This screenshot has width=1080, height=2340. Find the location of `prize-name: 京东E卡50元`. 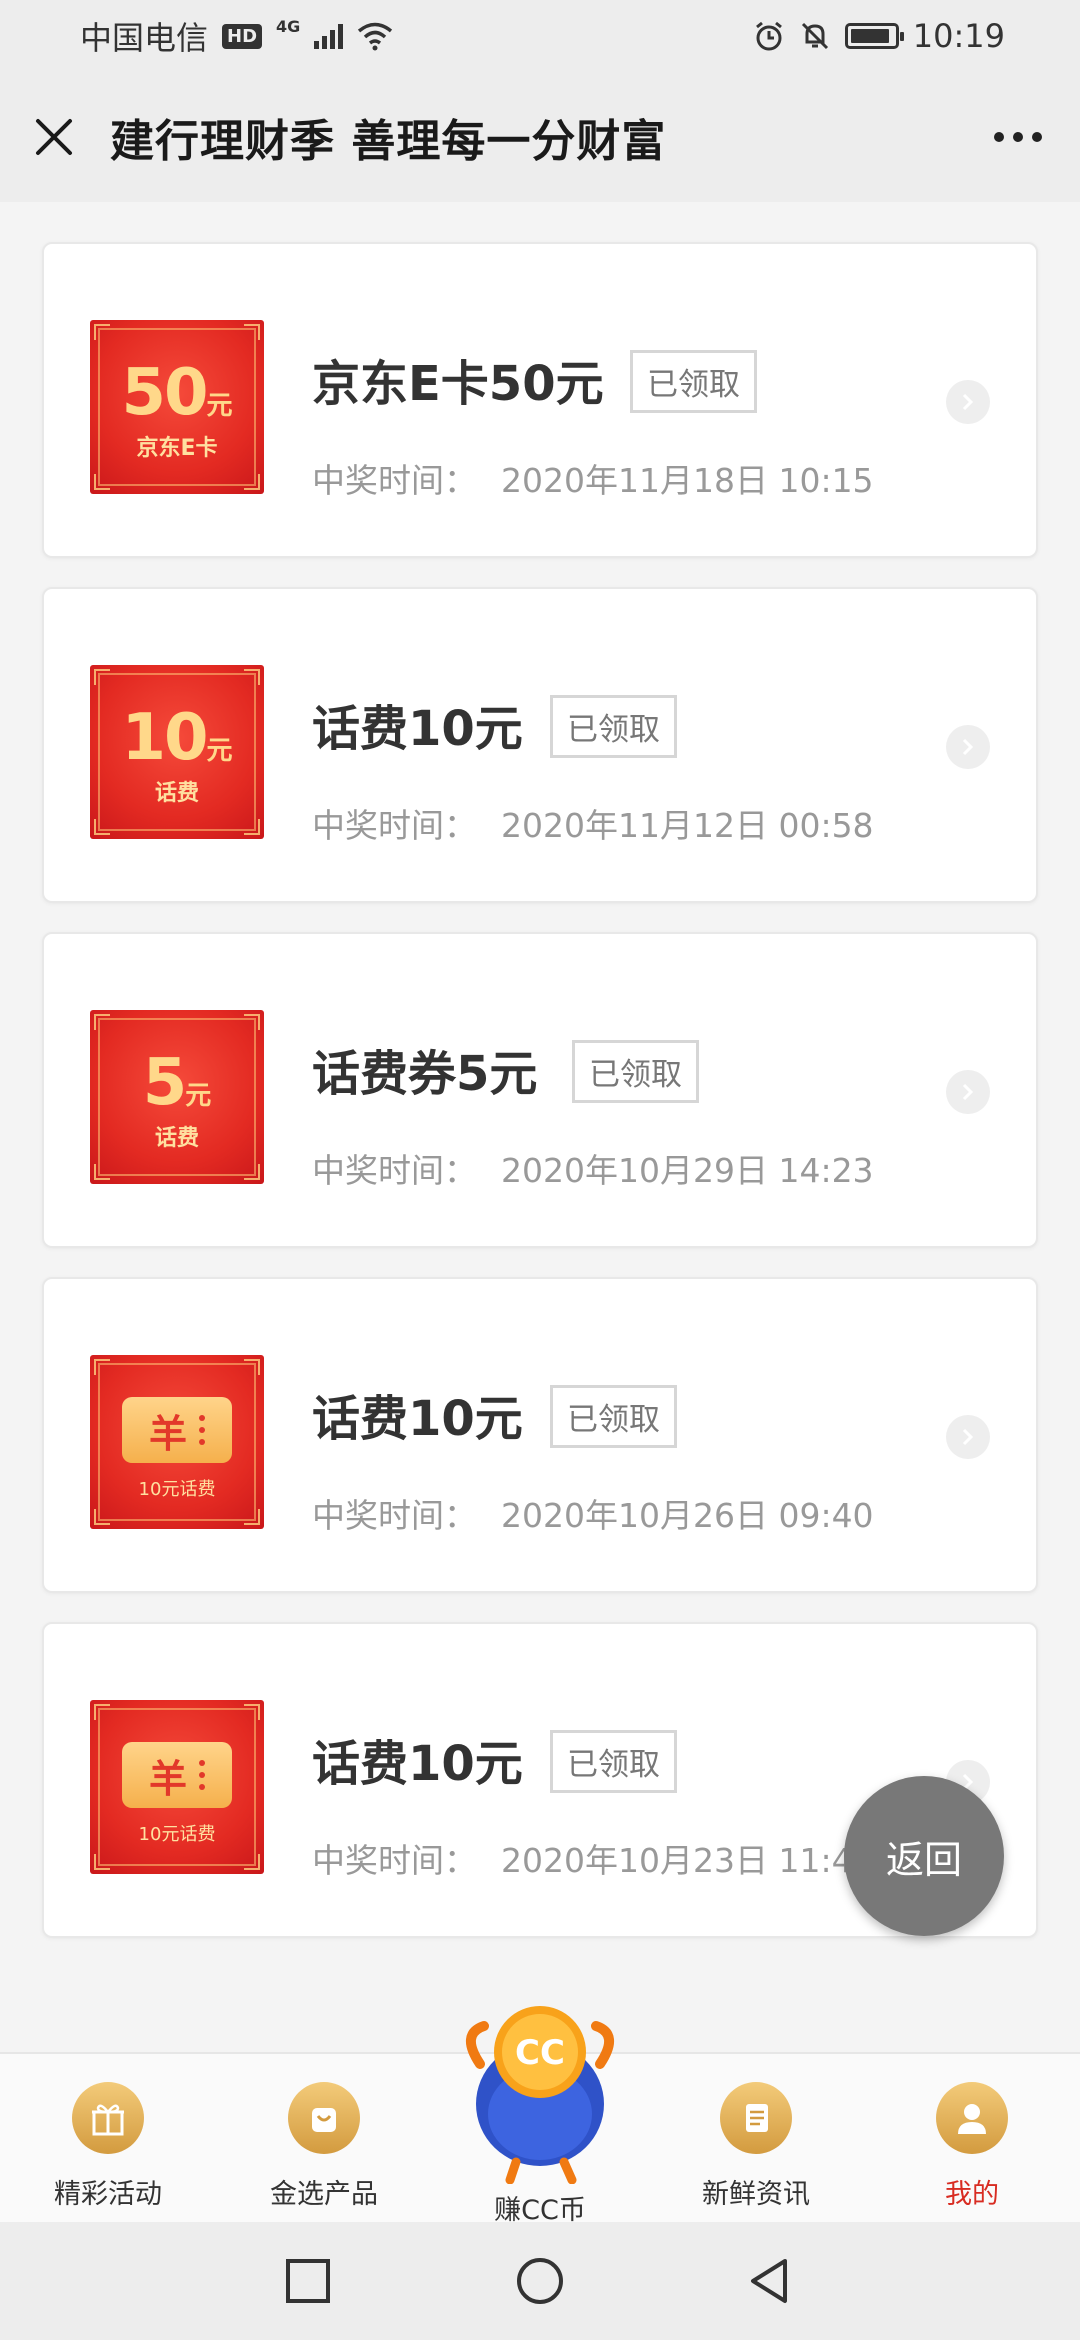

prize-name: 京东E卡50元 is located at coordinates (458, 384).